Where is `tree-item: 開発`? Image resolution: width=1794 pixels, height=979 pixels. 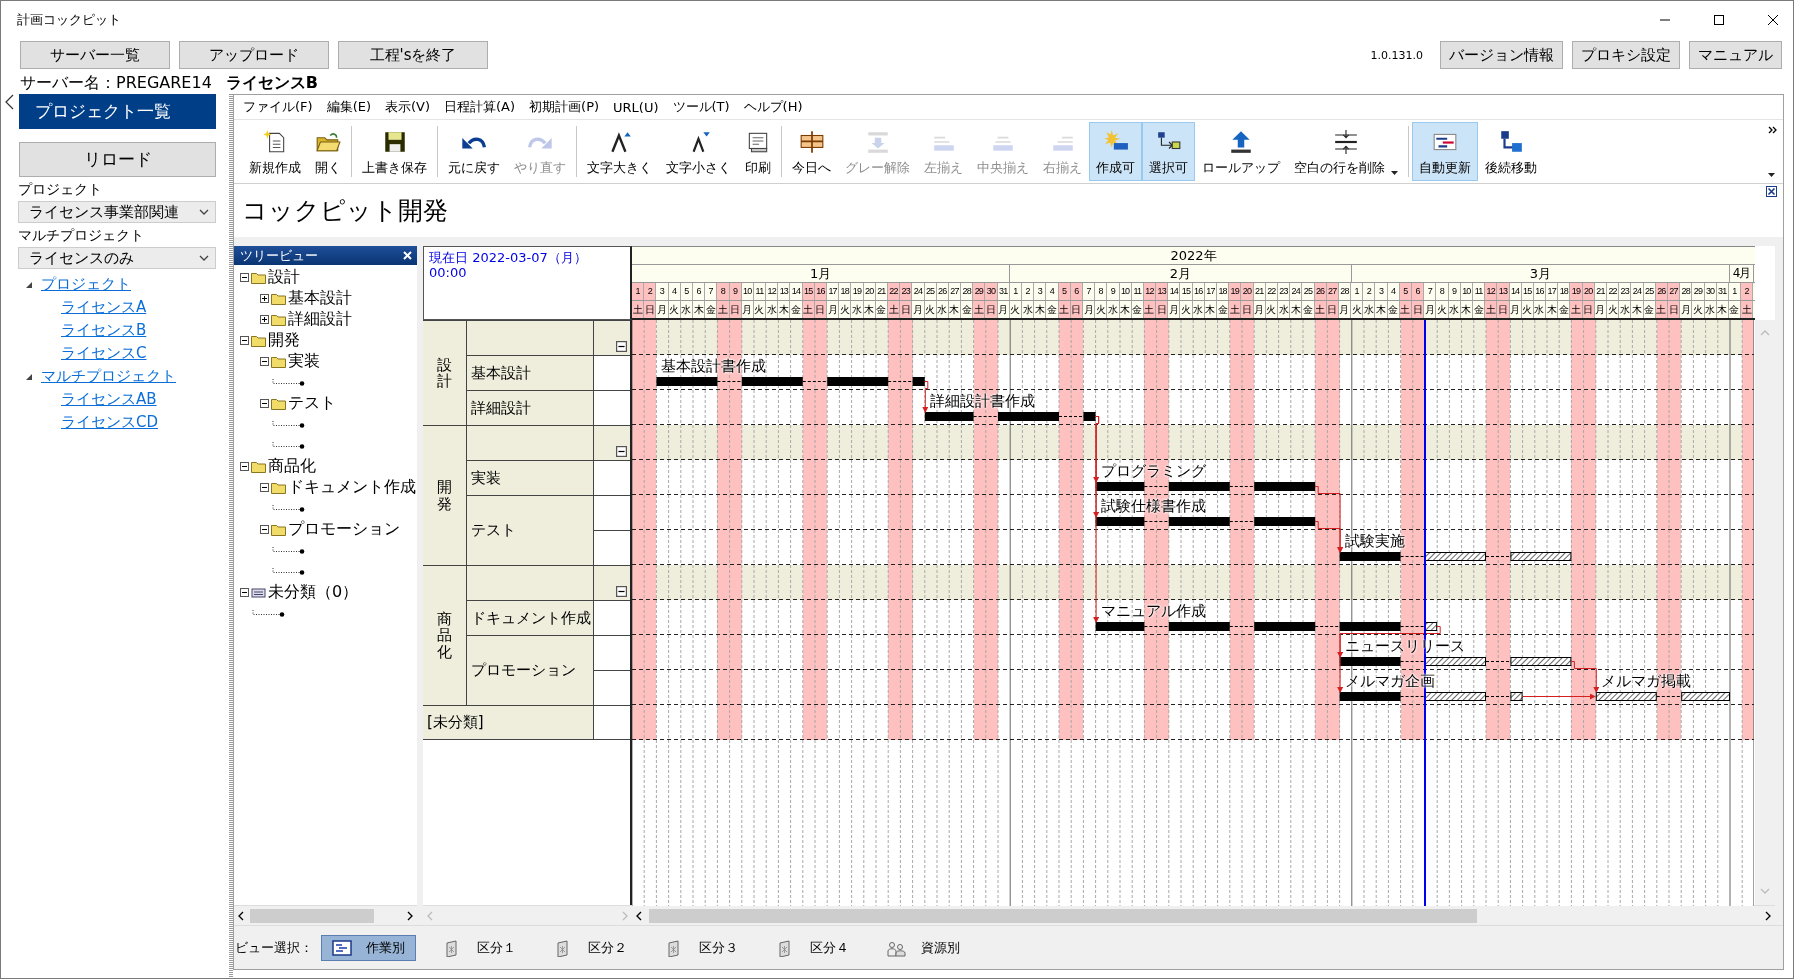 tree-item: 開発 is located at coordinates (284, 340).